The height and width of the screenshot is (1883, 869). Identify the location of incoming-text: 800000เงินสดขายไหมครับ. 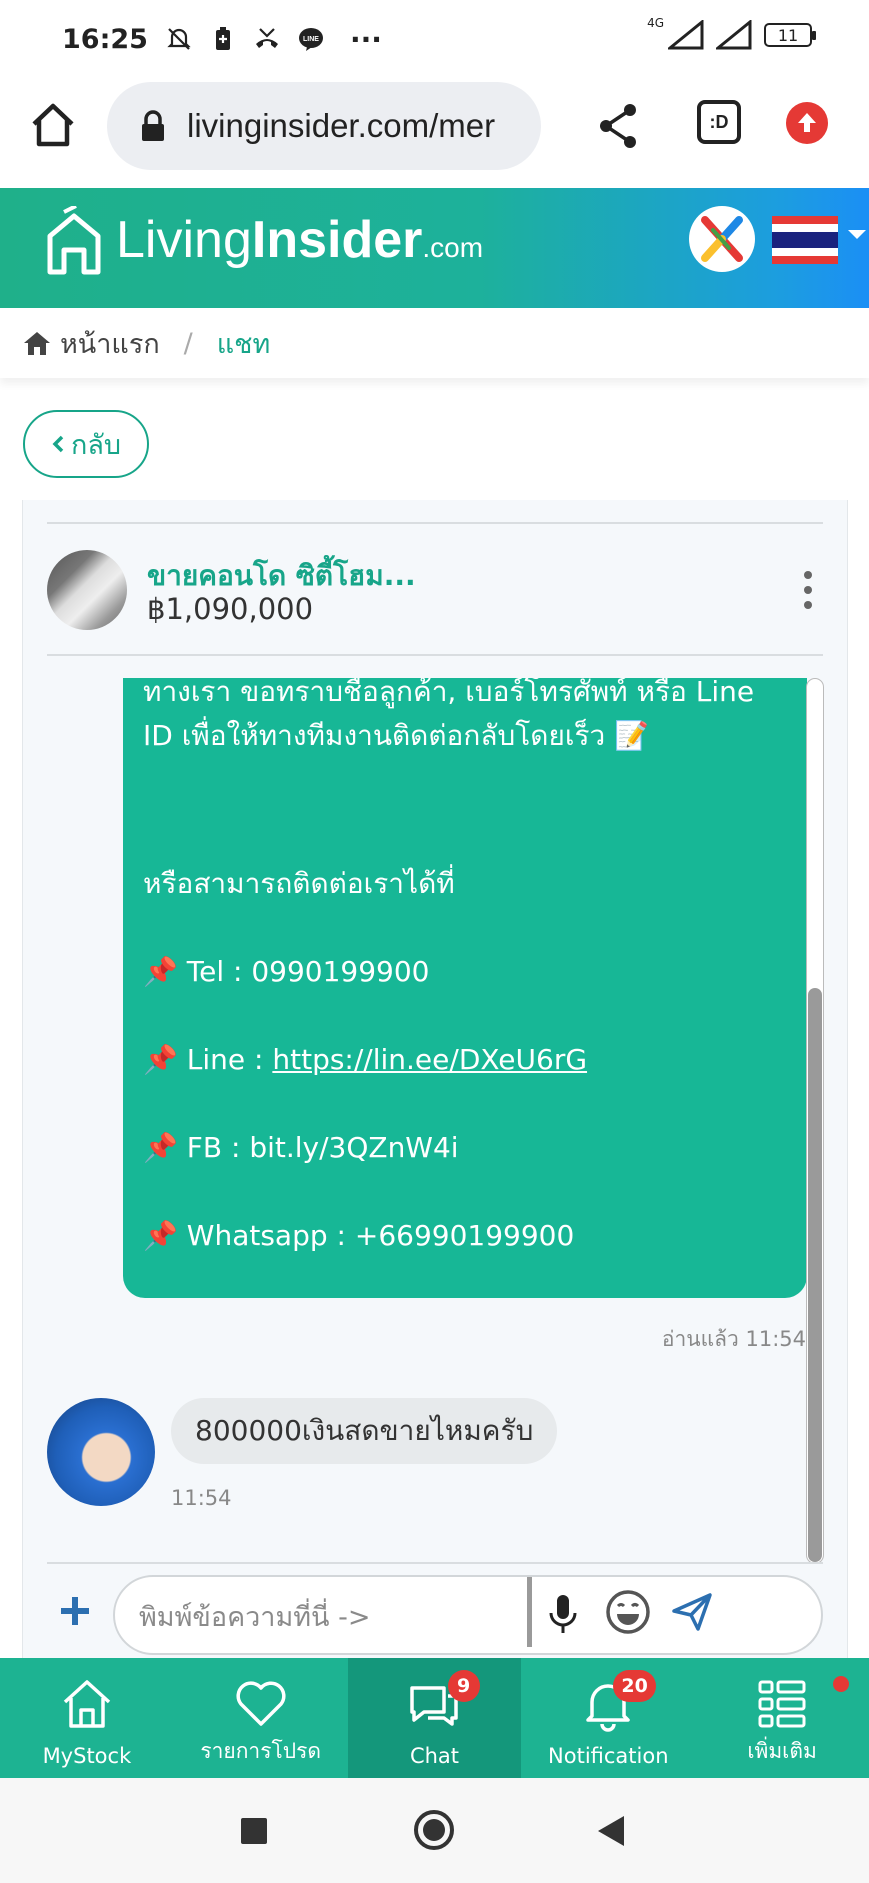
(364, 1430).